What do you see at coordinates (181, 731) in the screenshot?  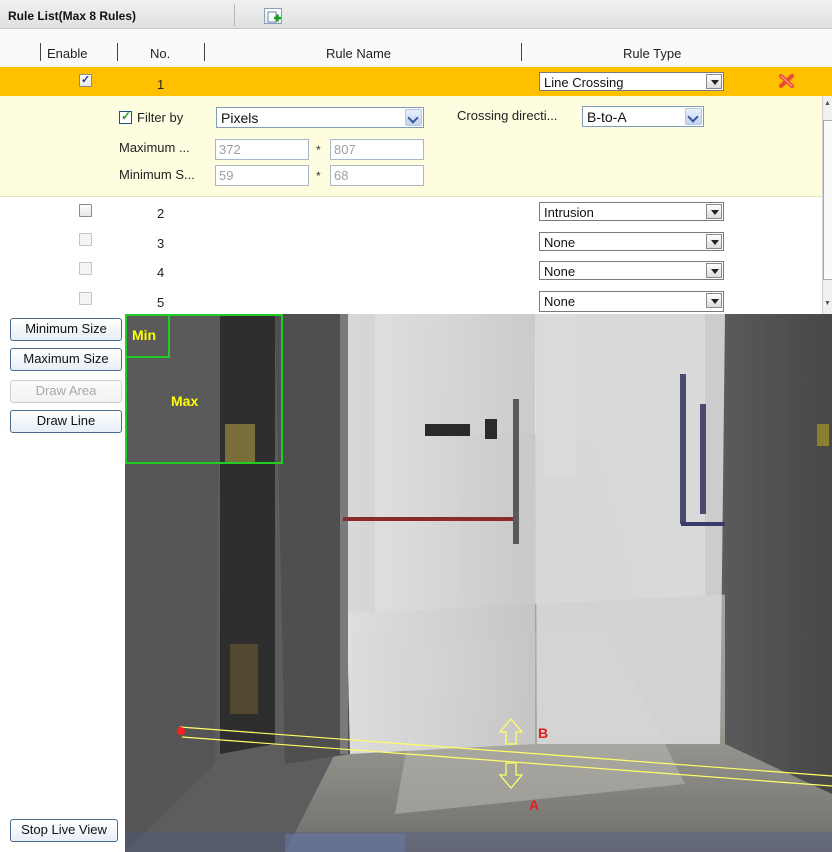 I see `line-endpoint` at bounding box center [181, 731].